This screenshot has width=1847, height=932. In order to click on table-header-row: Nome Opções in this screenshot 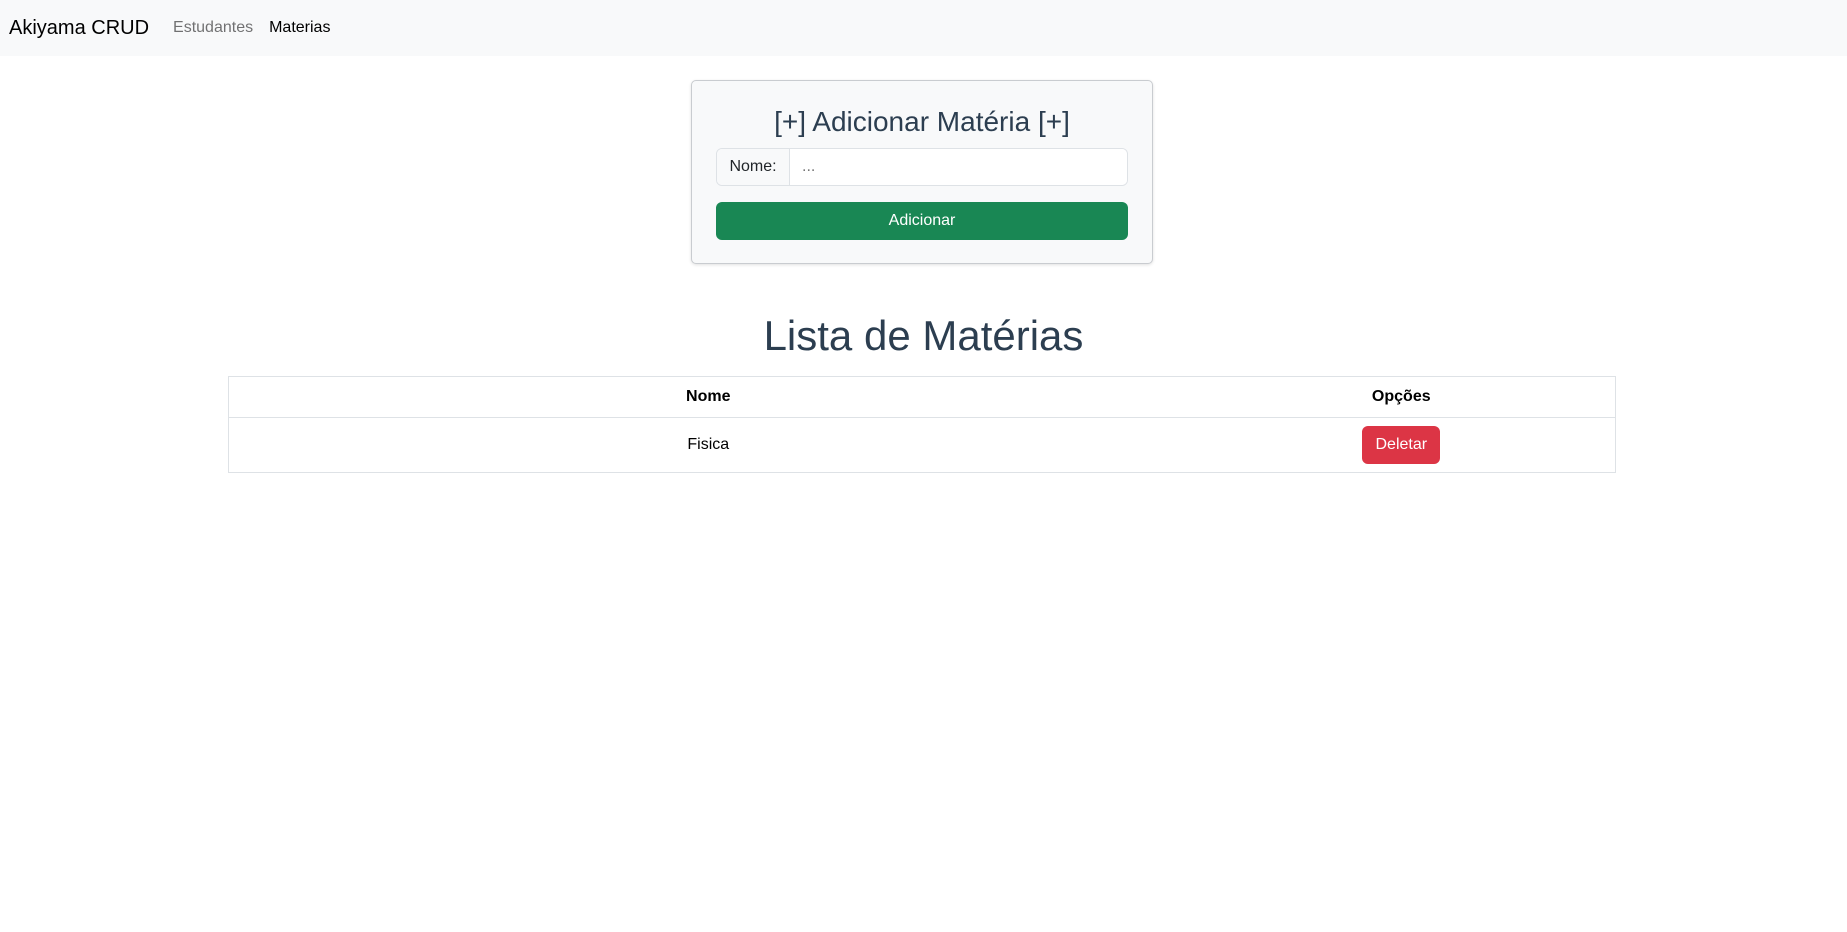, I will do `click(922, 397)`.